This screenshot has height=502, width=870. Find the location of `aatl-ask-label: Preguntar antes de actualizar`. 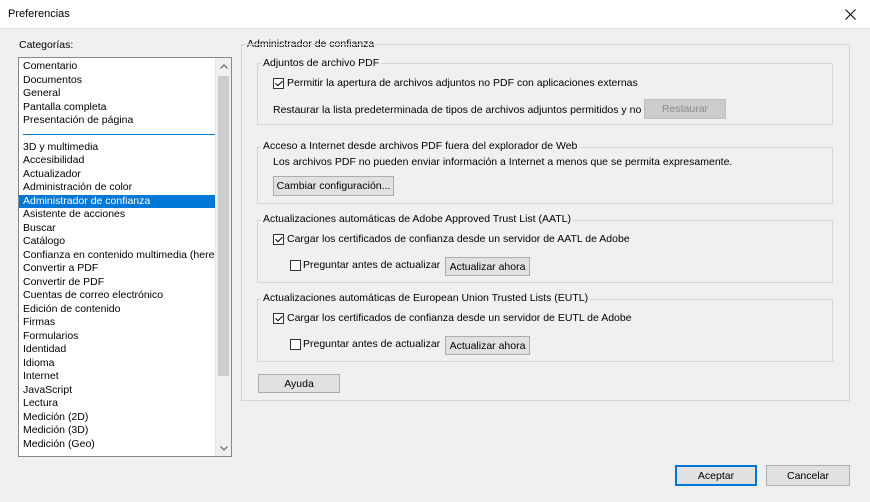

aatl-ask-label: Preguntar antes de actualizar is located at coordinates (372, 265).